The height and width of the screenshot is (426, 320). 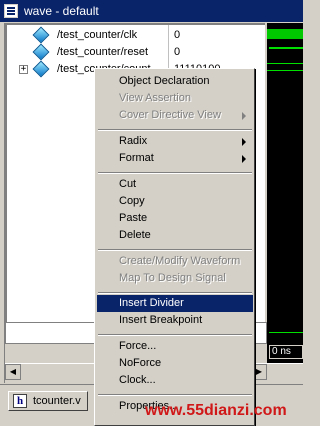 What do you see at coordinates (175, 81) in the screenshot?
I see `menu-item-object-declaration: Object Declaration` at bounding box center [175, 81].